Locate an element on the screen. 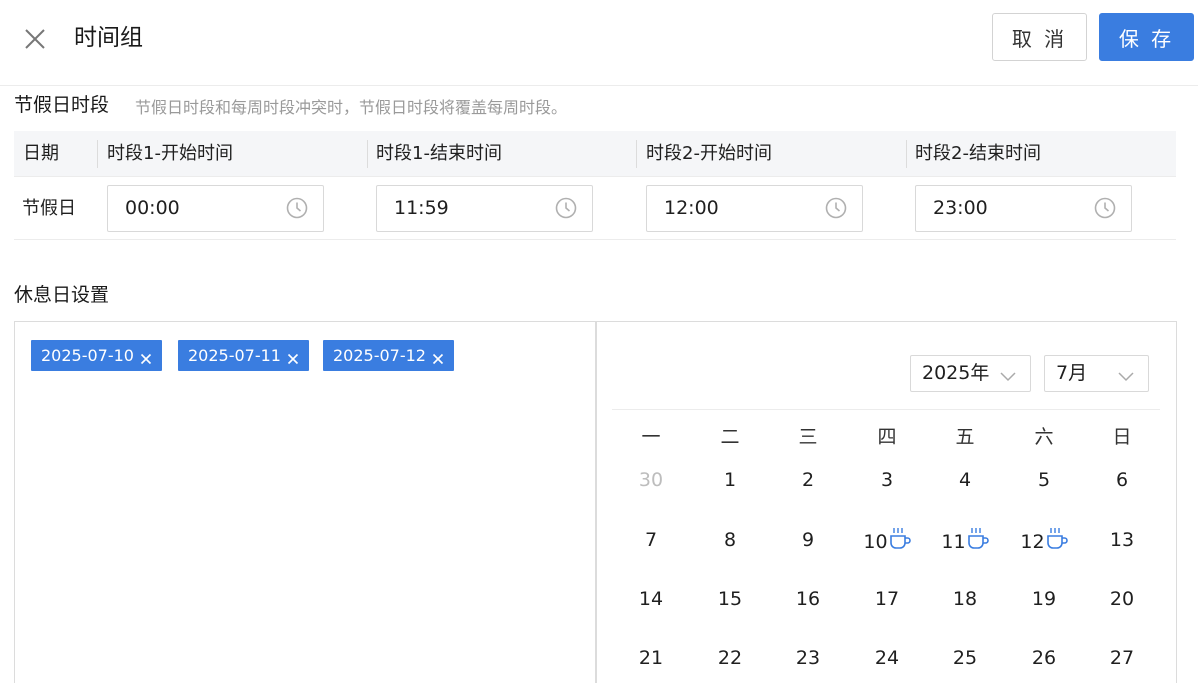 The height and width of the screenshot is (683, 1198). calendar-day: 23 is located at coordinates (808, 658).